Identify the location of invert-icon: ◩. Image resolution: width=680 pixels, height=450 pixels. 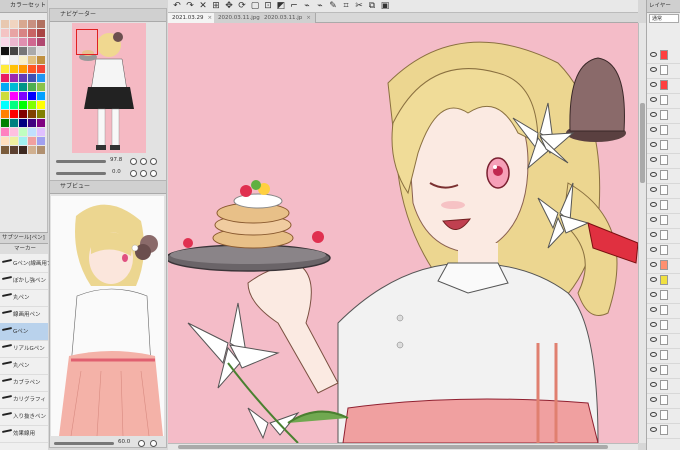
(281, 6).